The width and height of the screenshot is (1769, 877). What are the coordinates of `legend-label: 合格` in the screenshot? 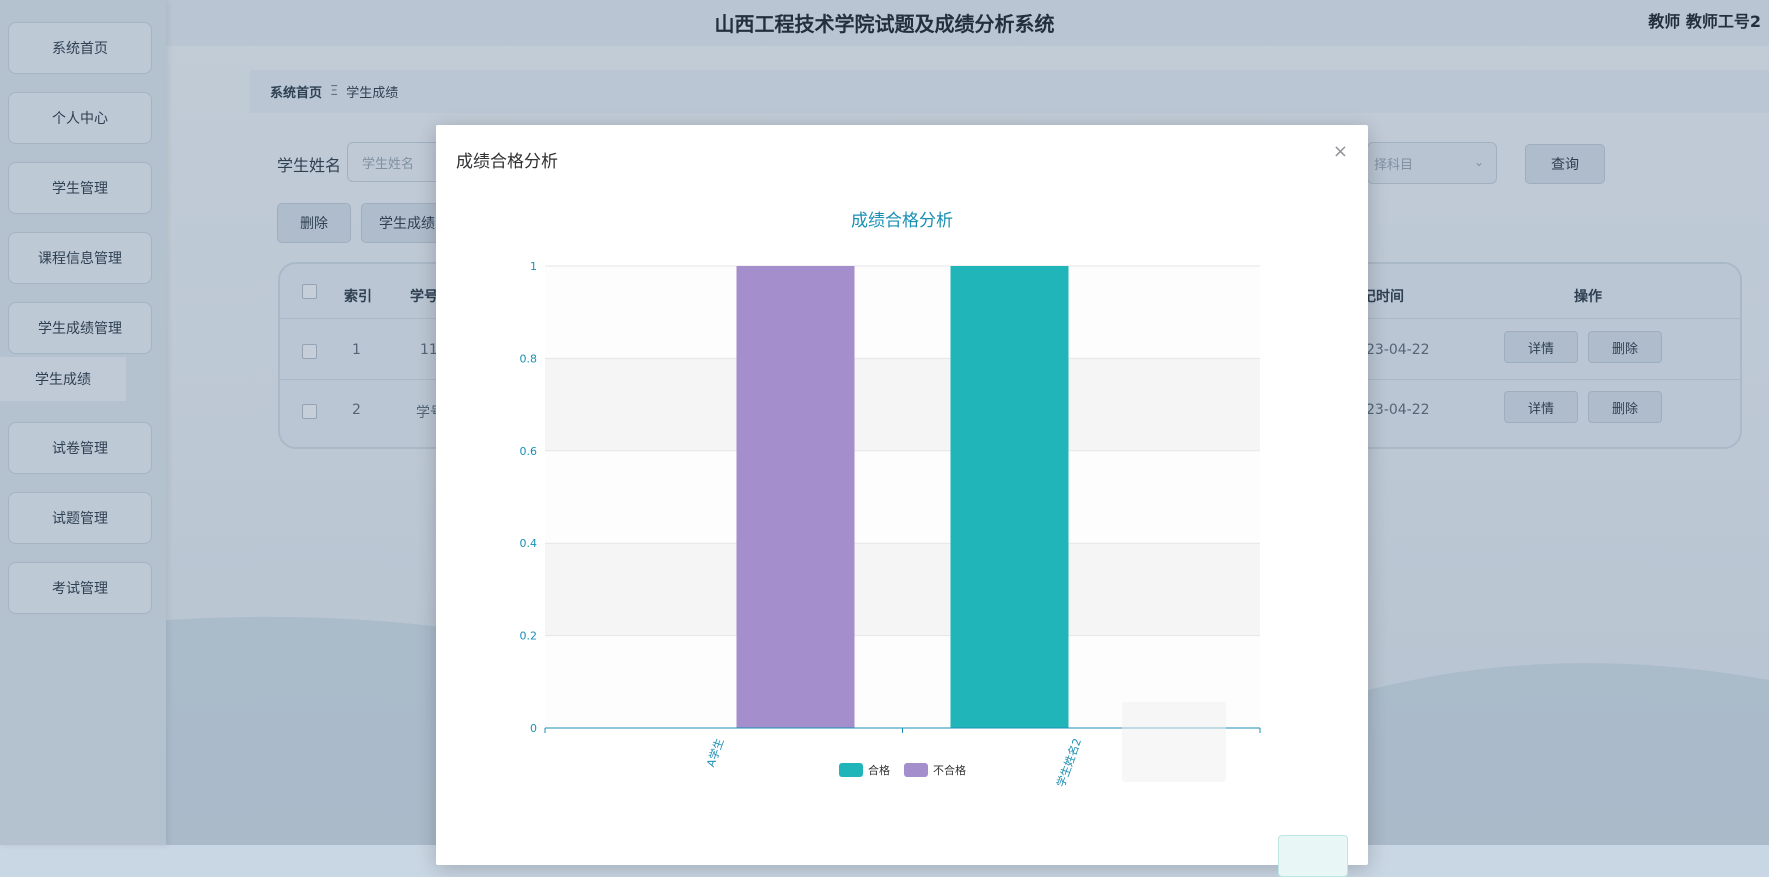 It's located at (879, 770).